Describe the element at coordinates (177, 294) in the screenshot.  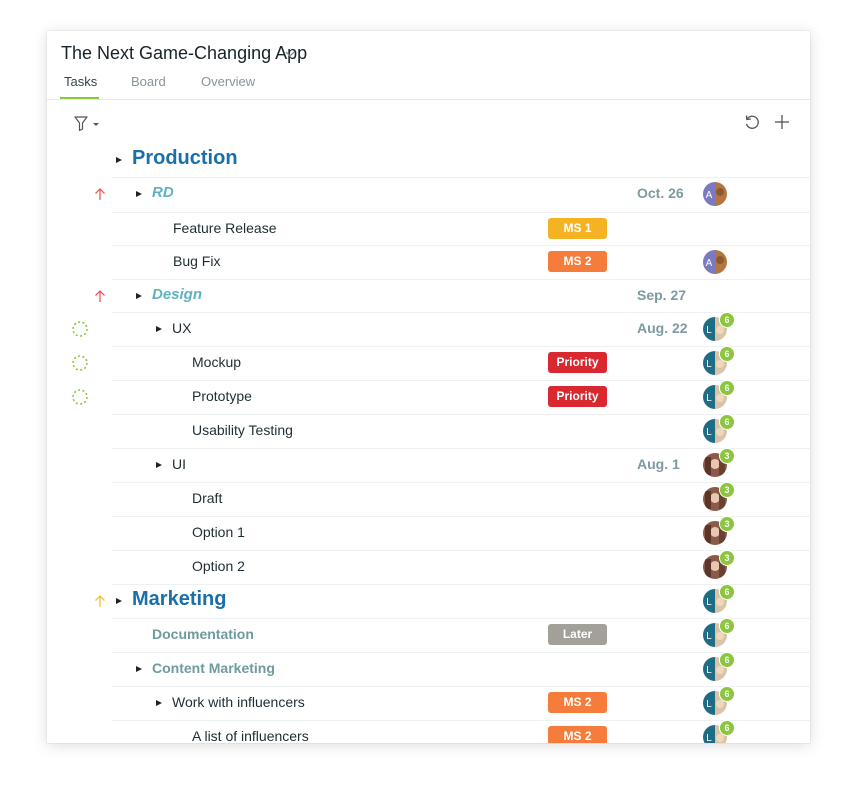
I see `task-label: Design` at that location.